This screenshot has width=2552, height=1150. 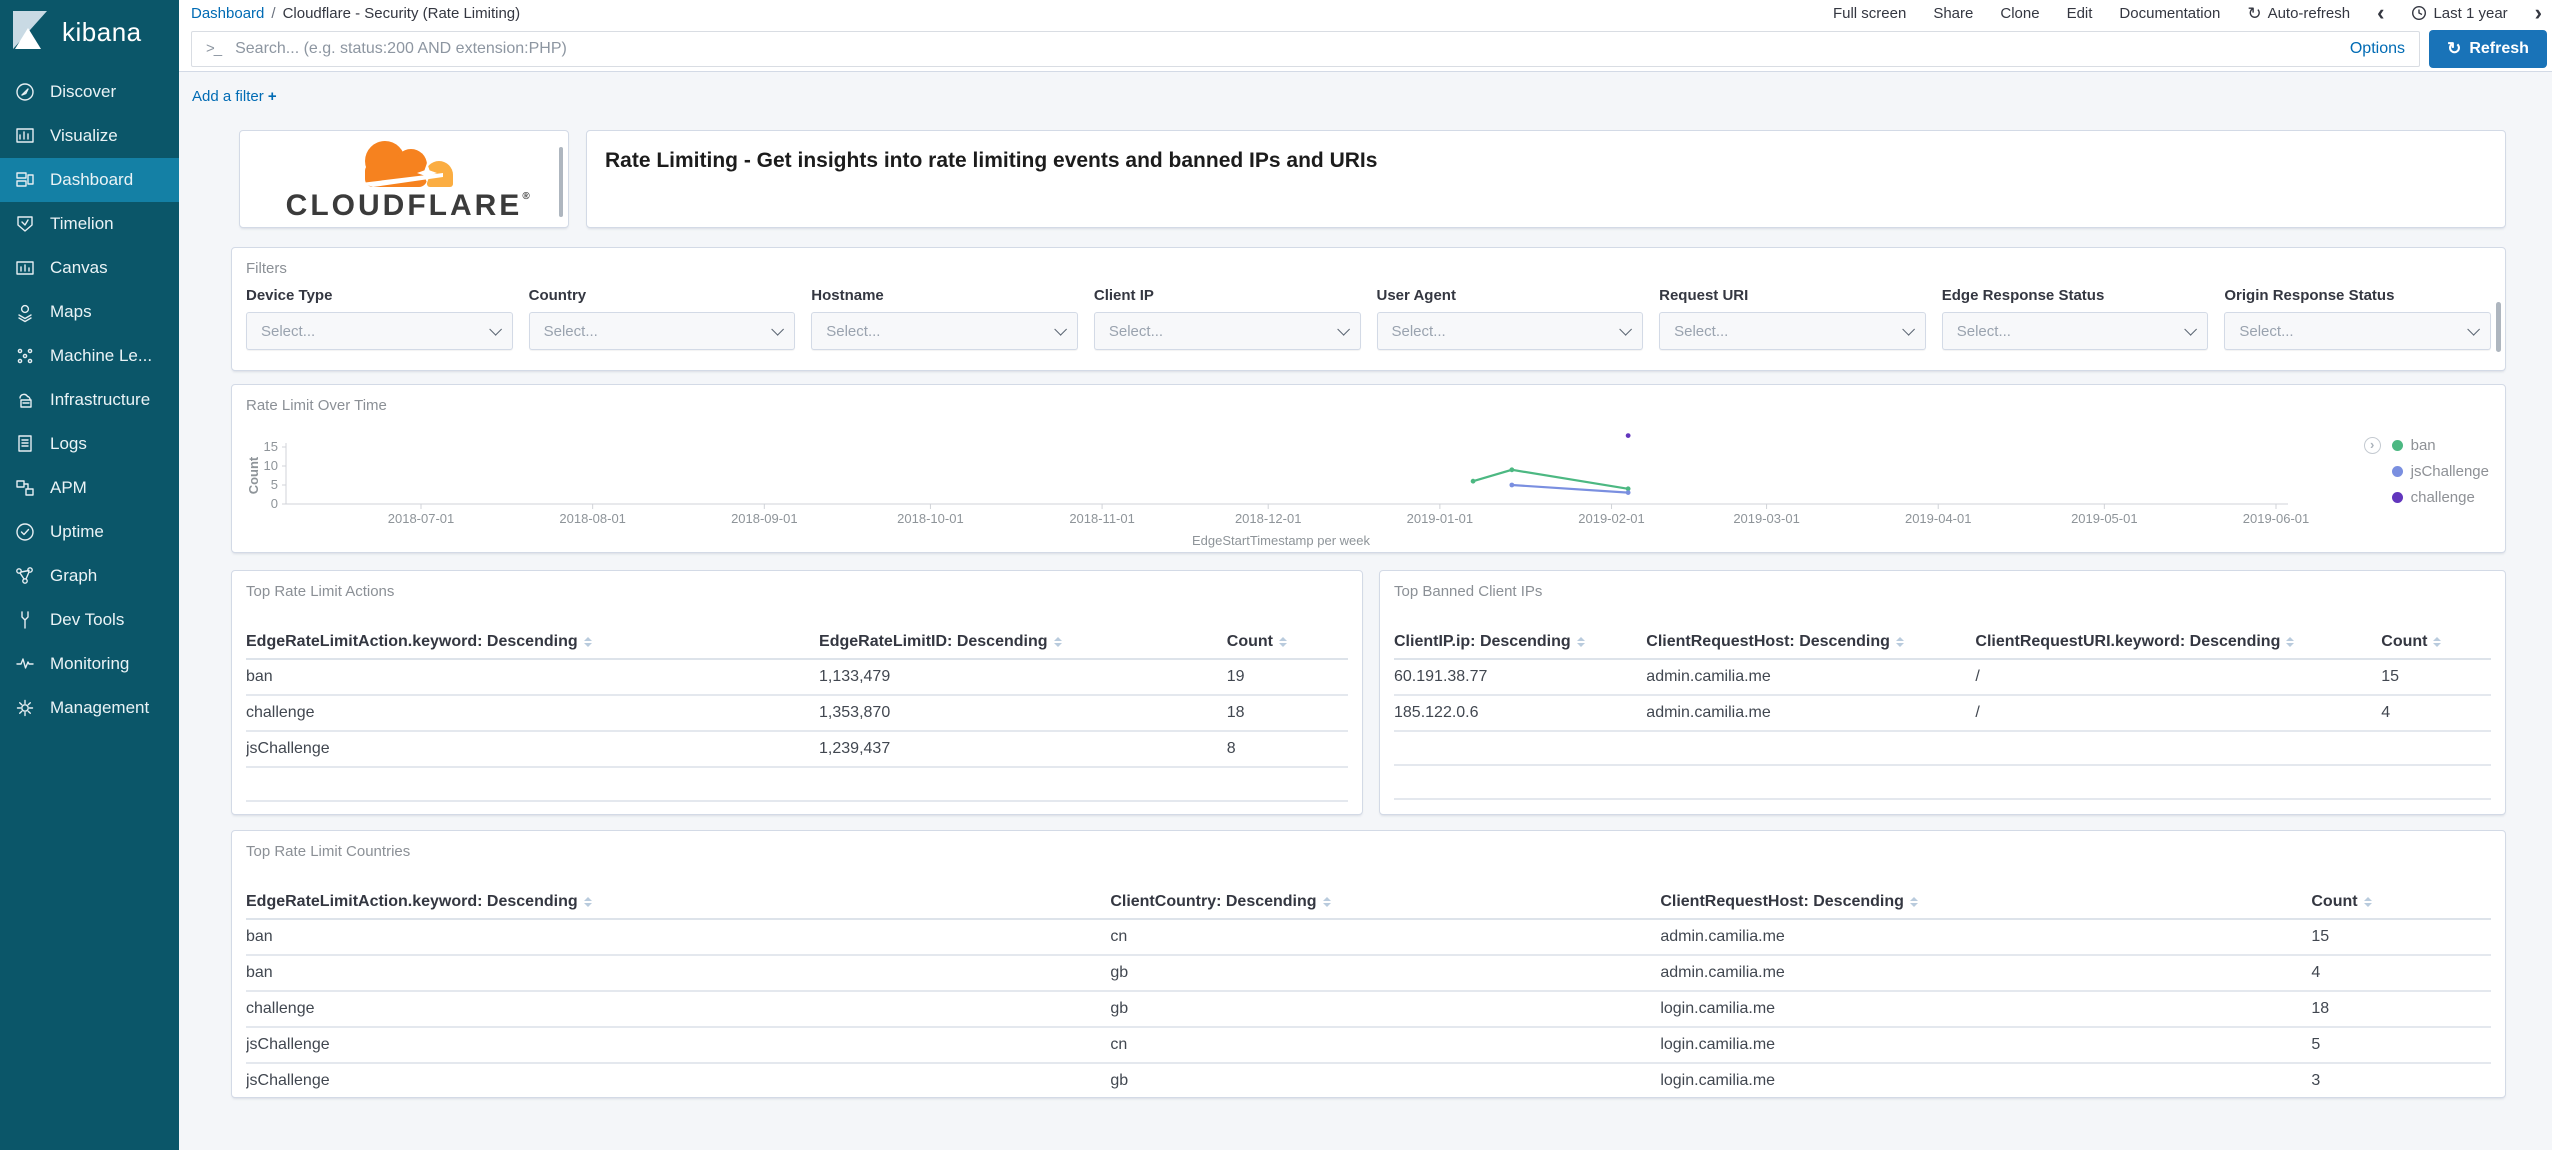 What do you see at coordinates (100, 399) in the screenshot?
I see `sidebar-item-label: Infrastructure` at bounding box center [100, 399].